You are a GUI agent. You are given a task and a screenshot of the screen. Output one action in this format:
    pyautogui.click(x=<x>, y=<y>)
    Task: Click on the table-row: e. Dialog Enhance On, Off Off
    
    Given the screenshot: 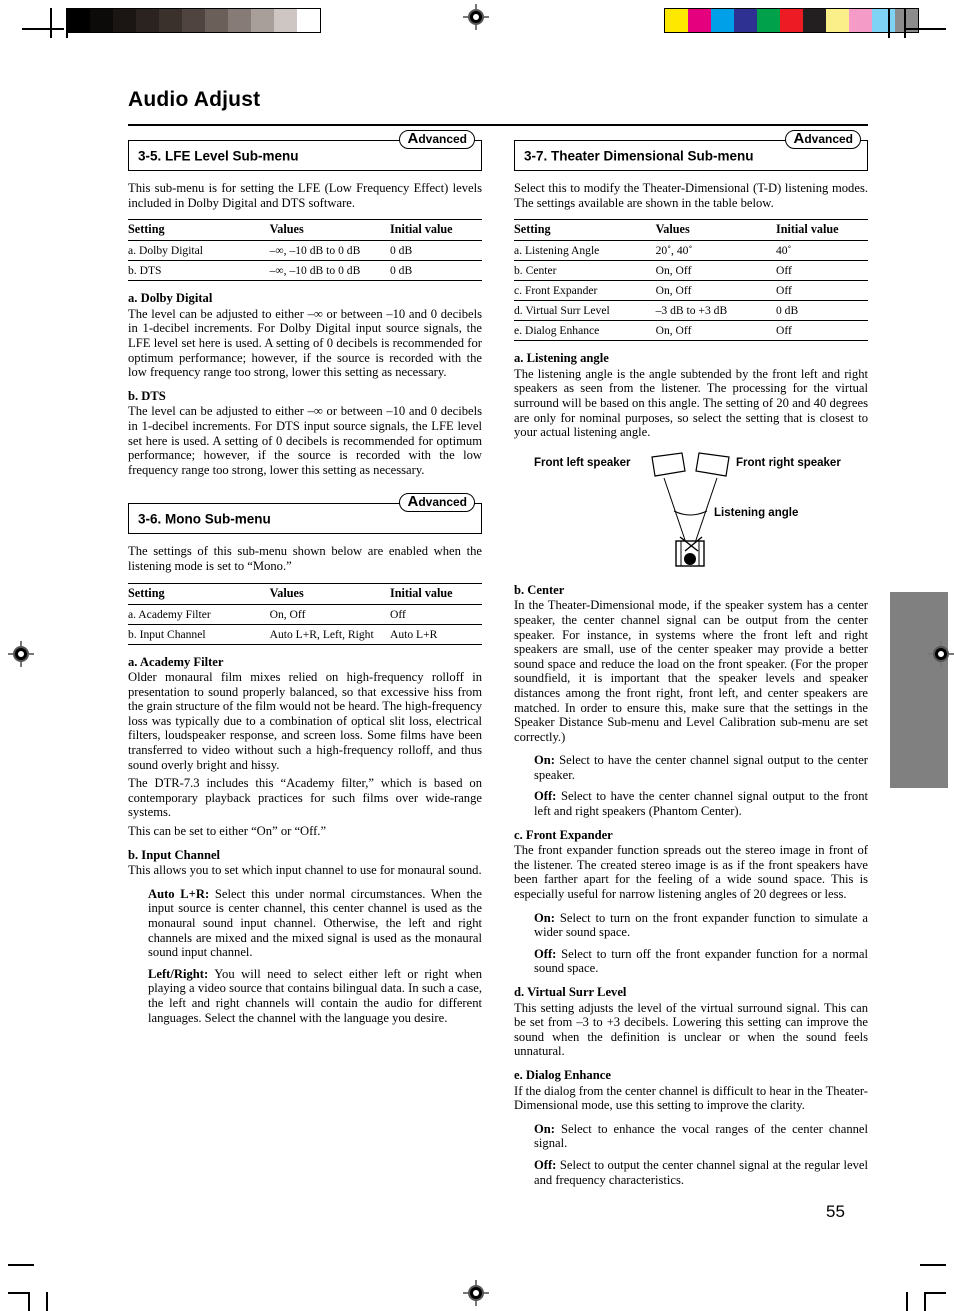 What is the action you would take?
    pyautogui.click(x=691, y=331)
    